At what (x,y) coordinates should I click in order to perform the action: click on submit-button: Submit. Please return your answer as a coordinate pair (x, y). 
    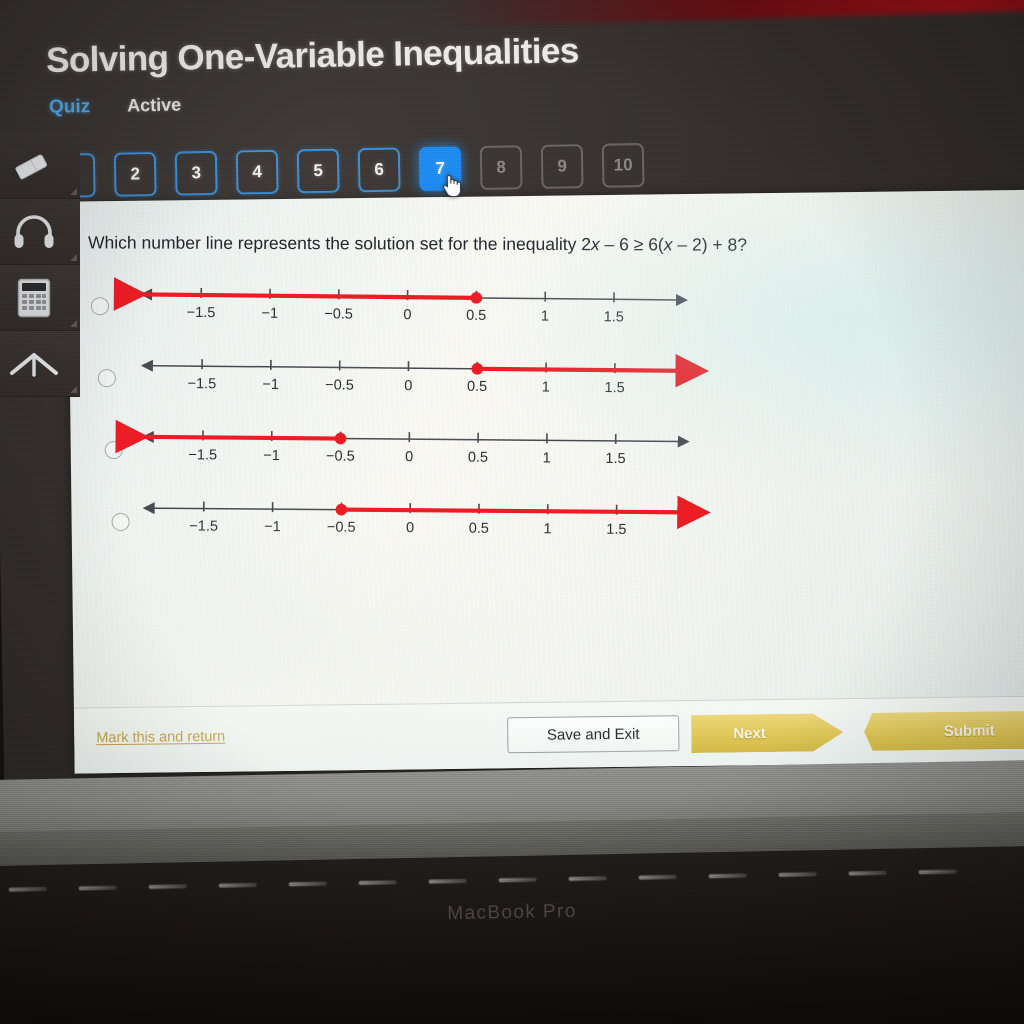
    Looking at the image, I should click on (944, 730).